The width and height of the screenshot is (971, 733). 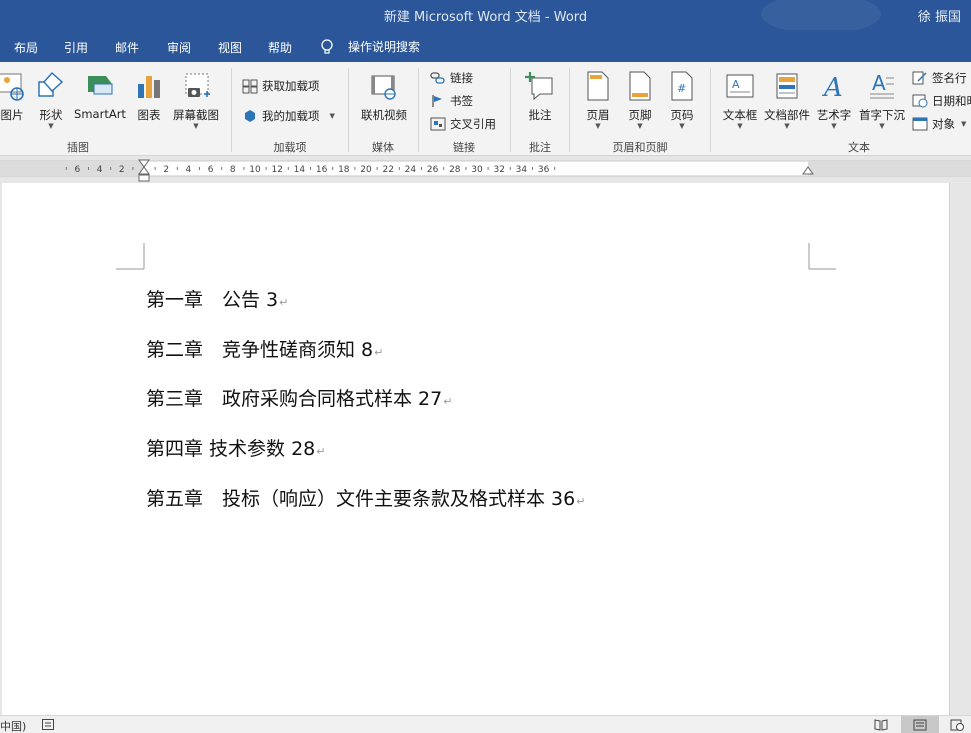 I want to click on get-addins-button: 获取加载项, so click(x=281, y=86).